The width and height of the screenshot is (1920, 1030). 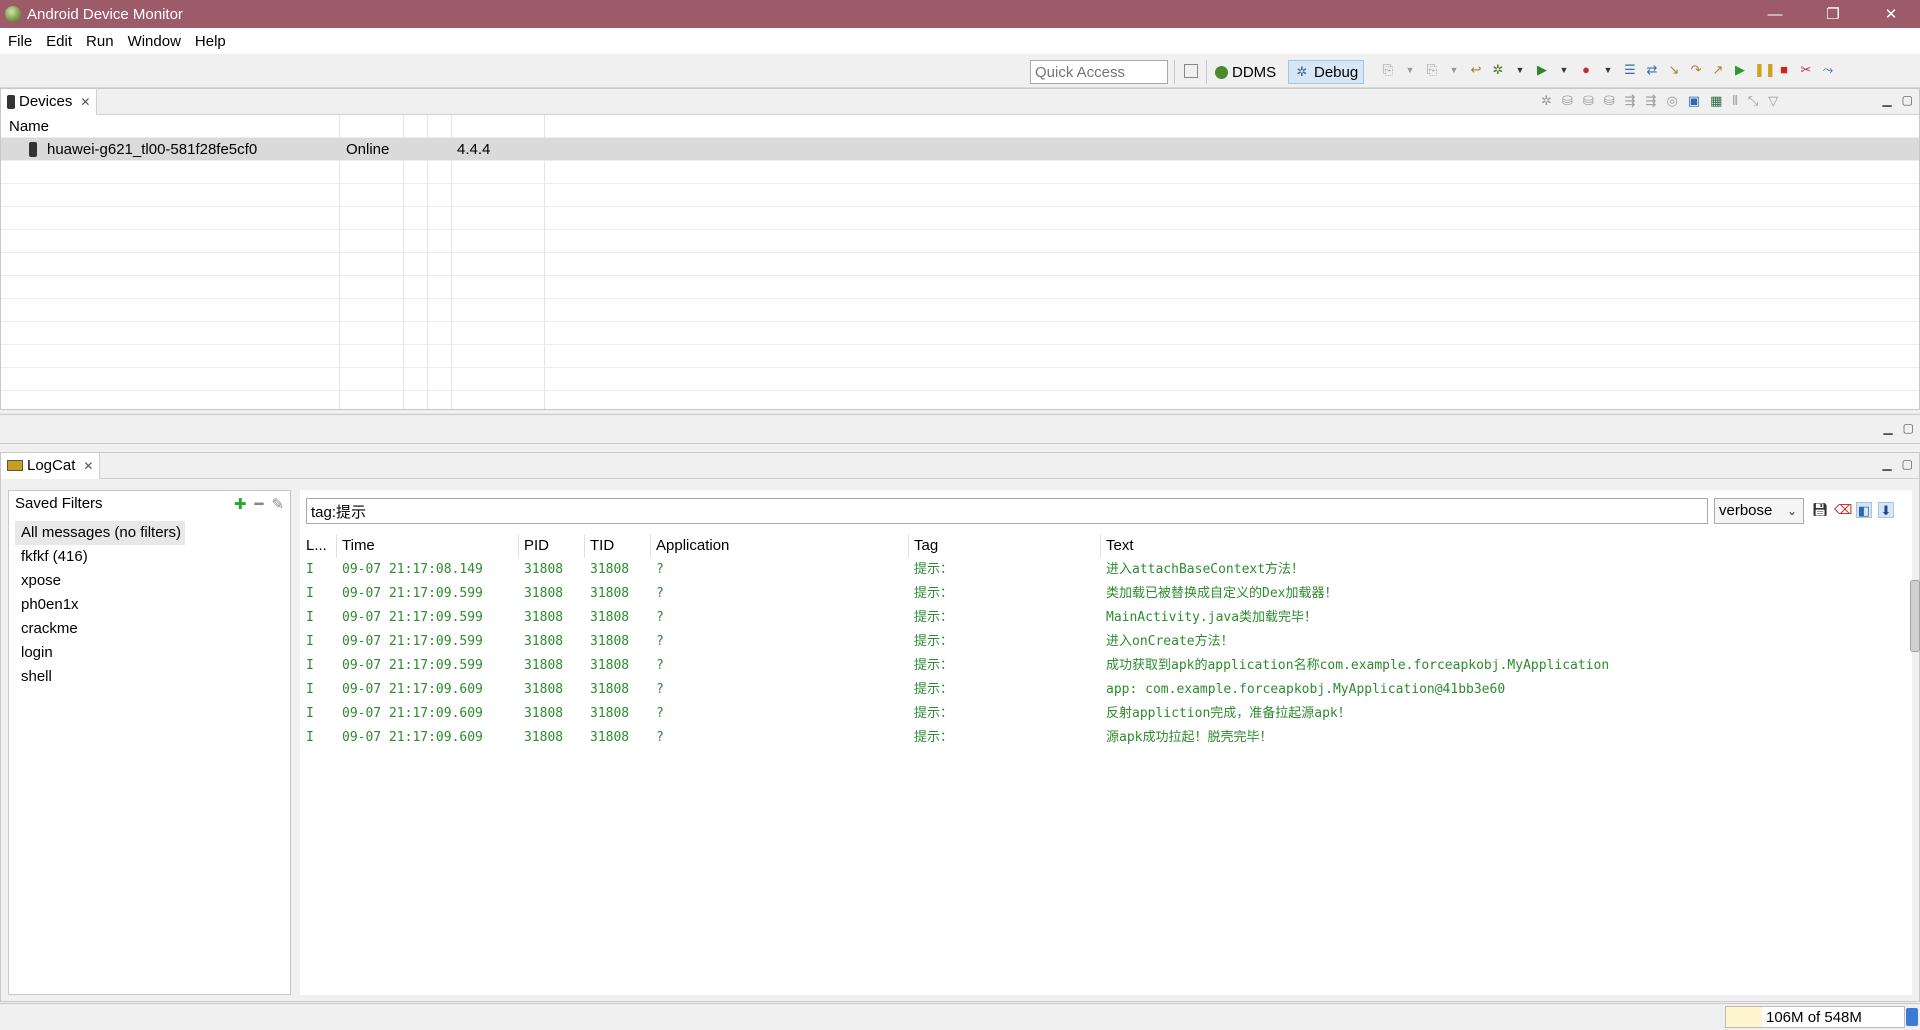 What do you see at coordinates (210, 41) in the screenshot?
I see `menu-help: Help` at bounding box center [210, 41].